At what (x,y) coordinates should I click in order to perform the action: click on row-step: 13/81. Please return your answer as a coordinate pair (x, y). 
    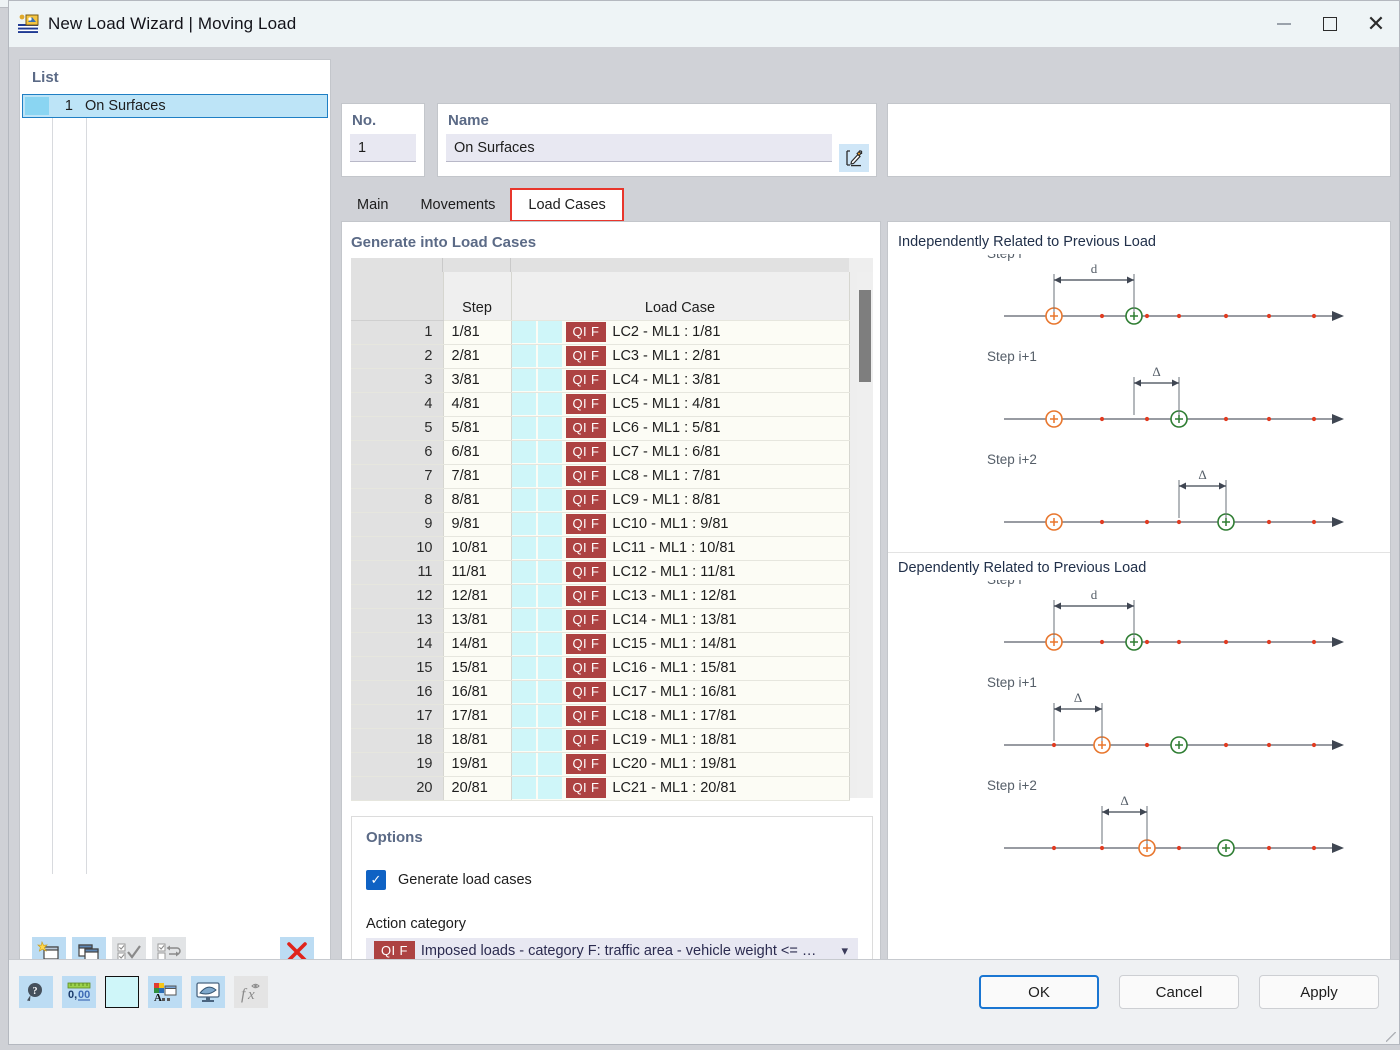
    Looking at the image, I should click on (477, 620).